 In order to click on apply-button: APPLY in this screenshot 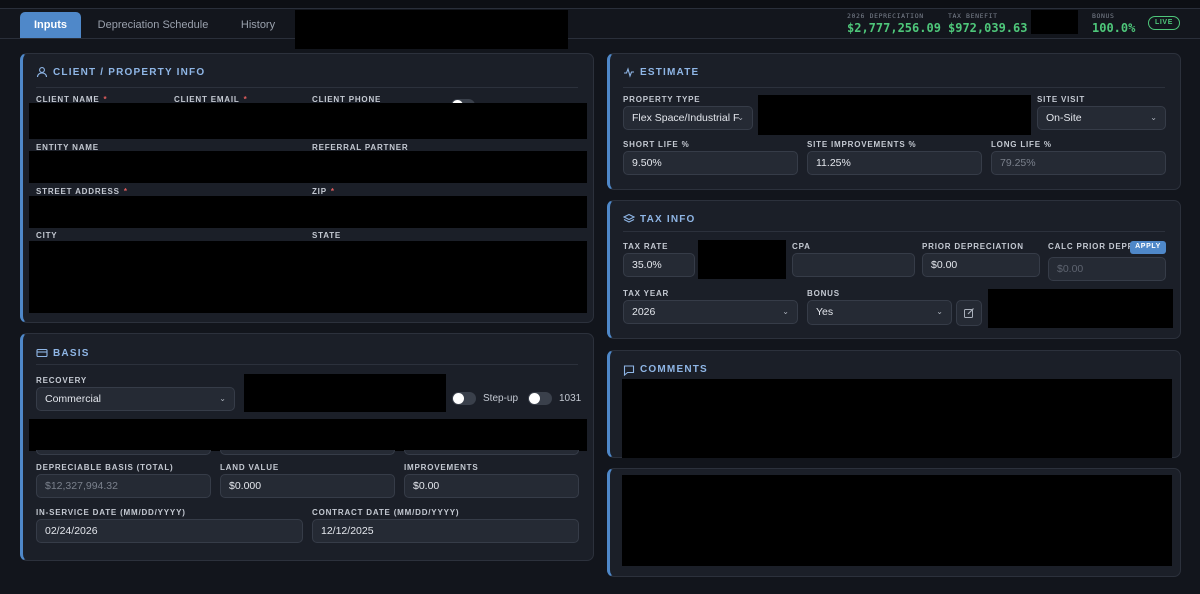, I will do `click(1148, 247)`.